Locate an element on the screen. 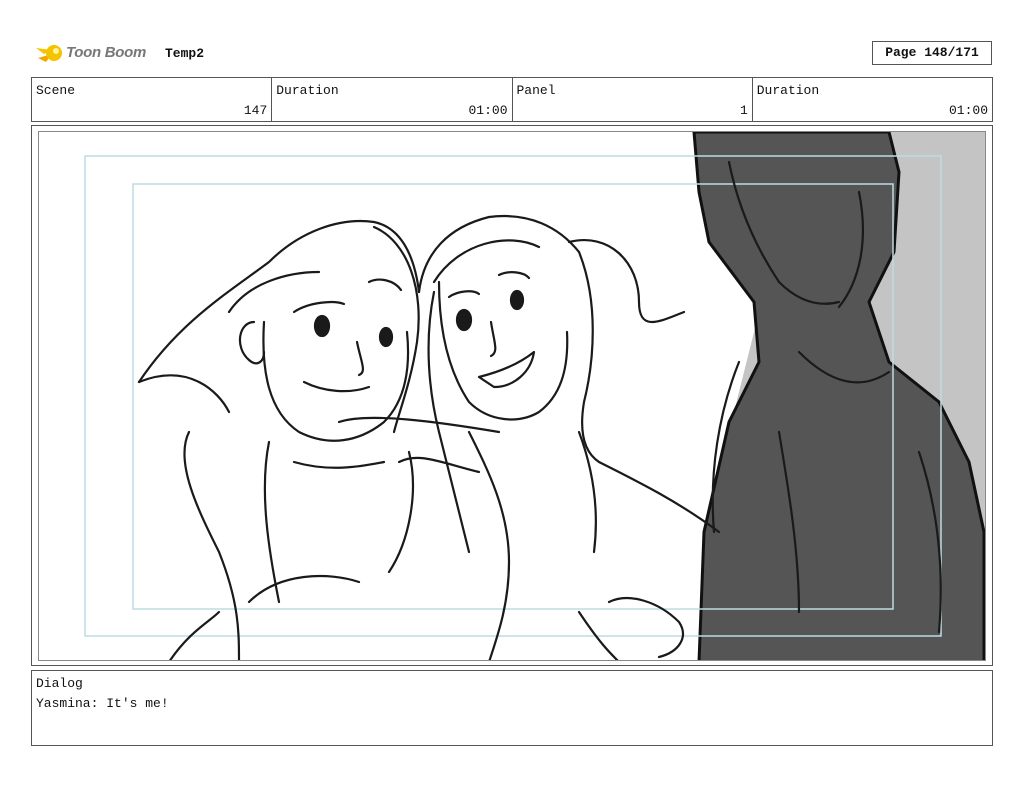 The image size is (1024, 793). panel-duration-label: Duration is located at coordinates (788, 90).